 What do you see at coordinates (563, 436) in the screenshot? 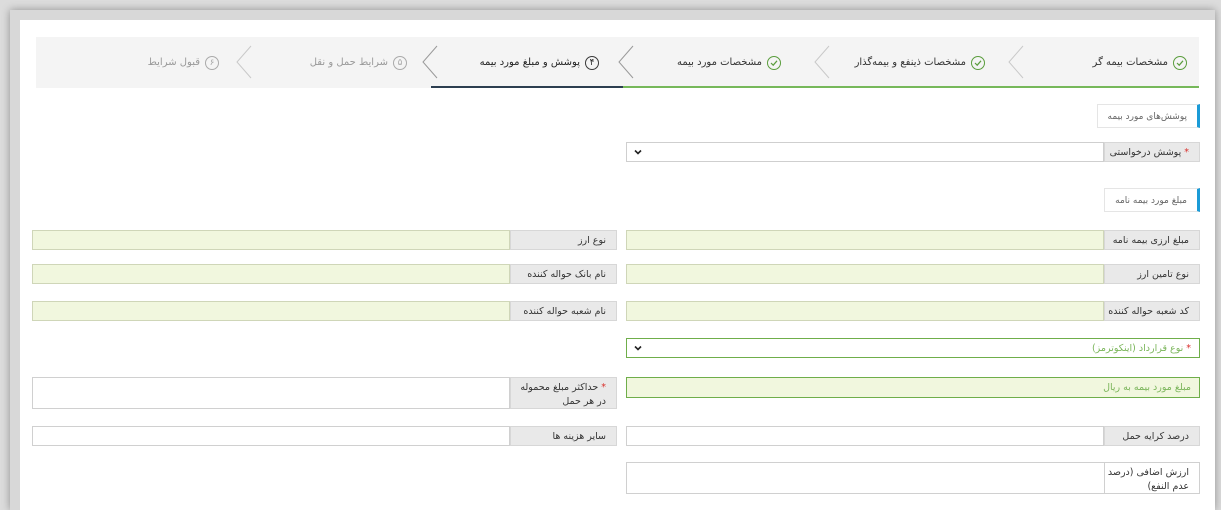
I see `other-costs-label: سایر هزینه ها` at bounding box center [563, 436].